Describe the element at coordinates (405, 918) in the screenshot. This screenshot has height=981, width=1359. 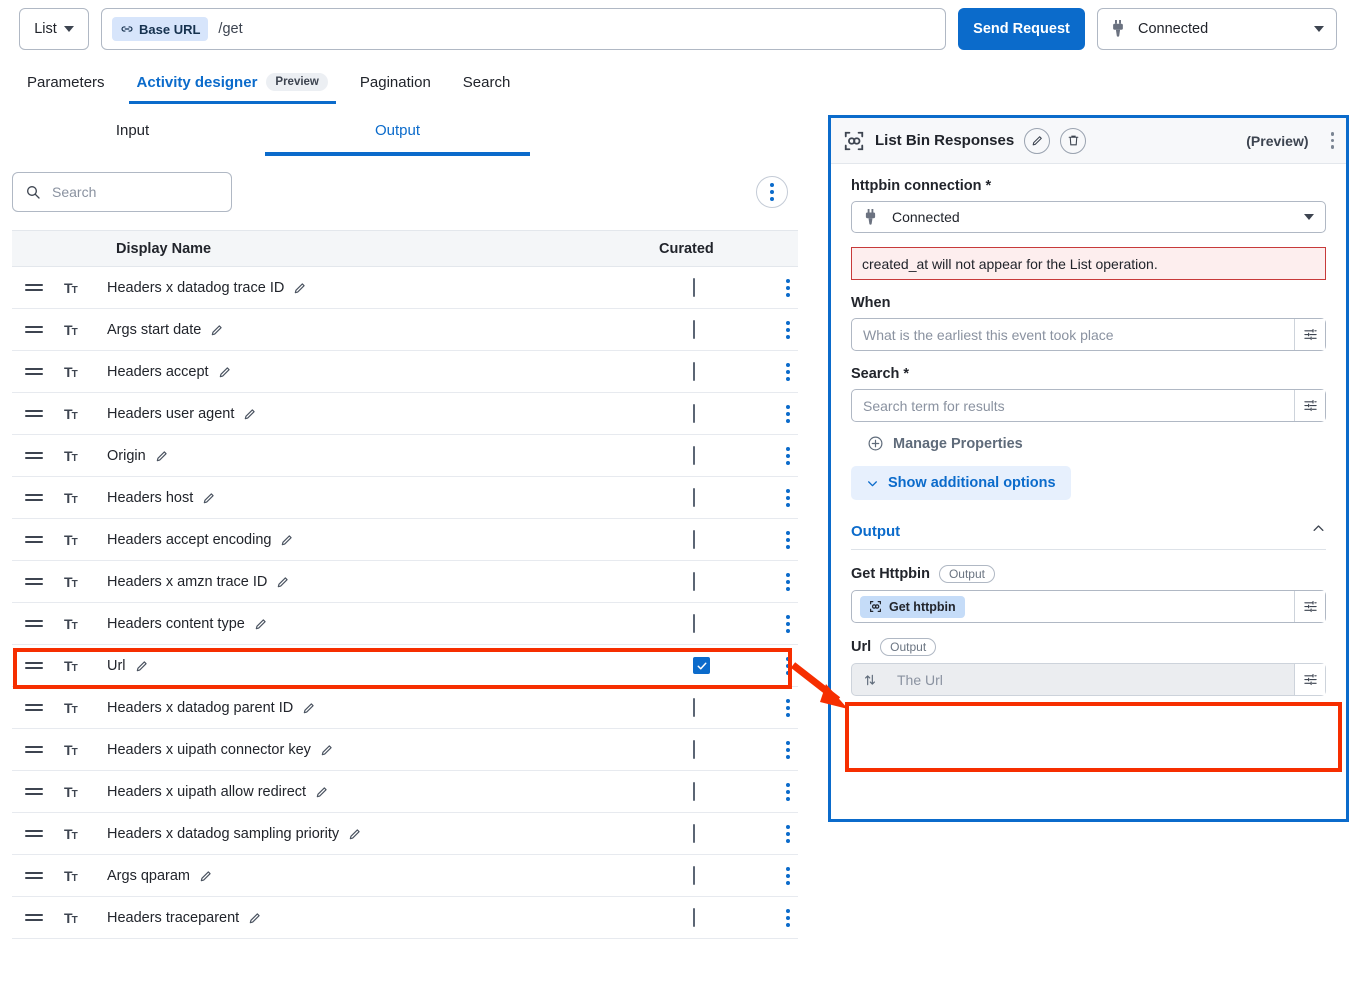
I see `table-row: TT Headers traceparent` at that location.